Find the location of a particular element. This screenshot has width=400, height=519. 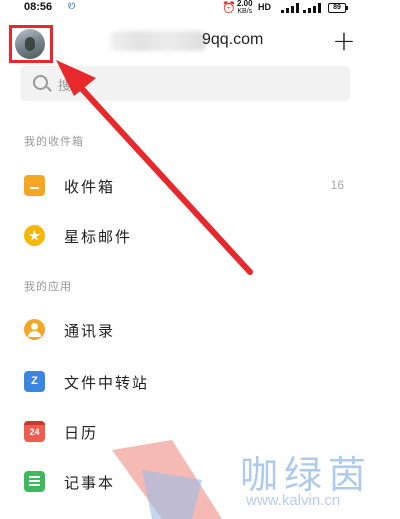

network-speed: 2.00 KB/s is located at coordinates (245, 8).